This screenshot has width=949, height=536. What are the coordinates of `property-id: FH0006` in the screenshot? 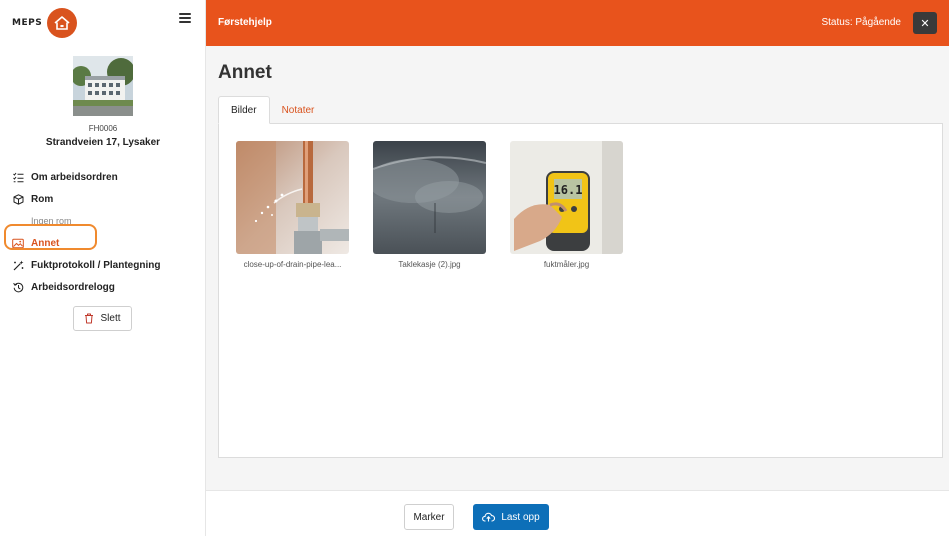 It's located at (103, 128).